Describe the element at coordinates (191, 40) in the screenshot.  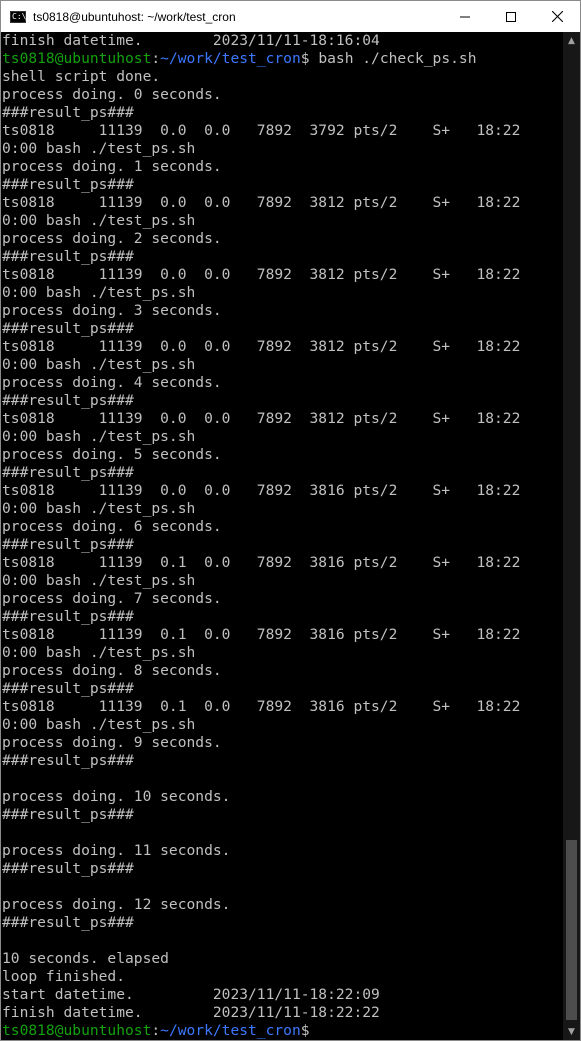
I see `terminal-line: finish datetime. 2023/11/11-18:16:04` at that location.